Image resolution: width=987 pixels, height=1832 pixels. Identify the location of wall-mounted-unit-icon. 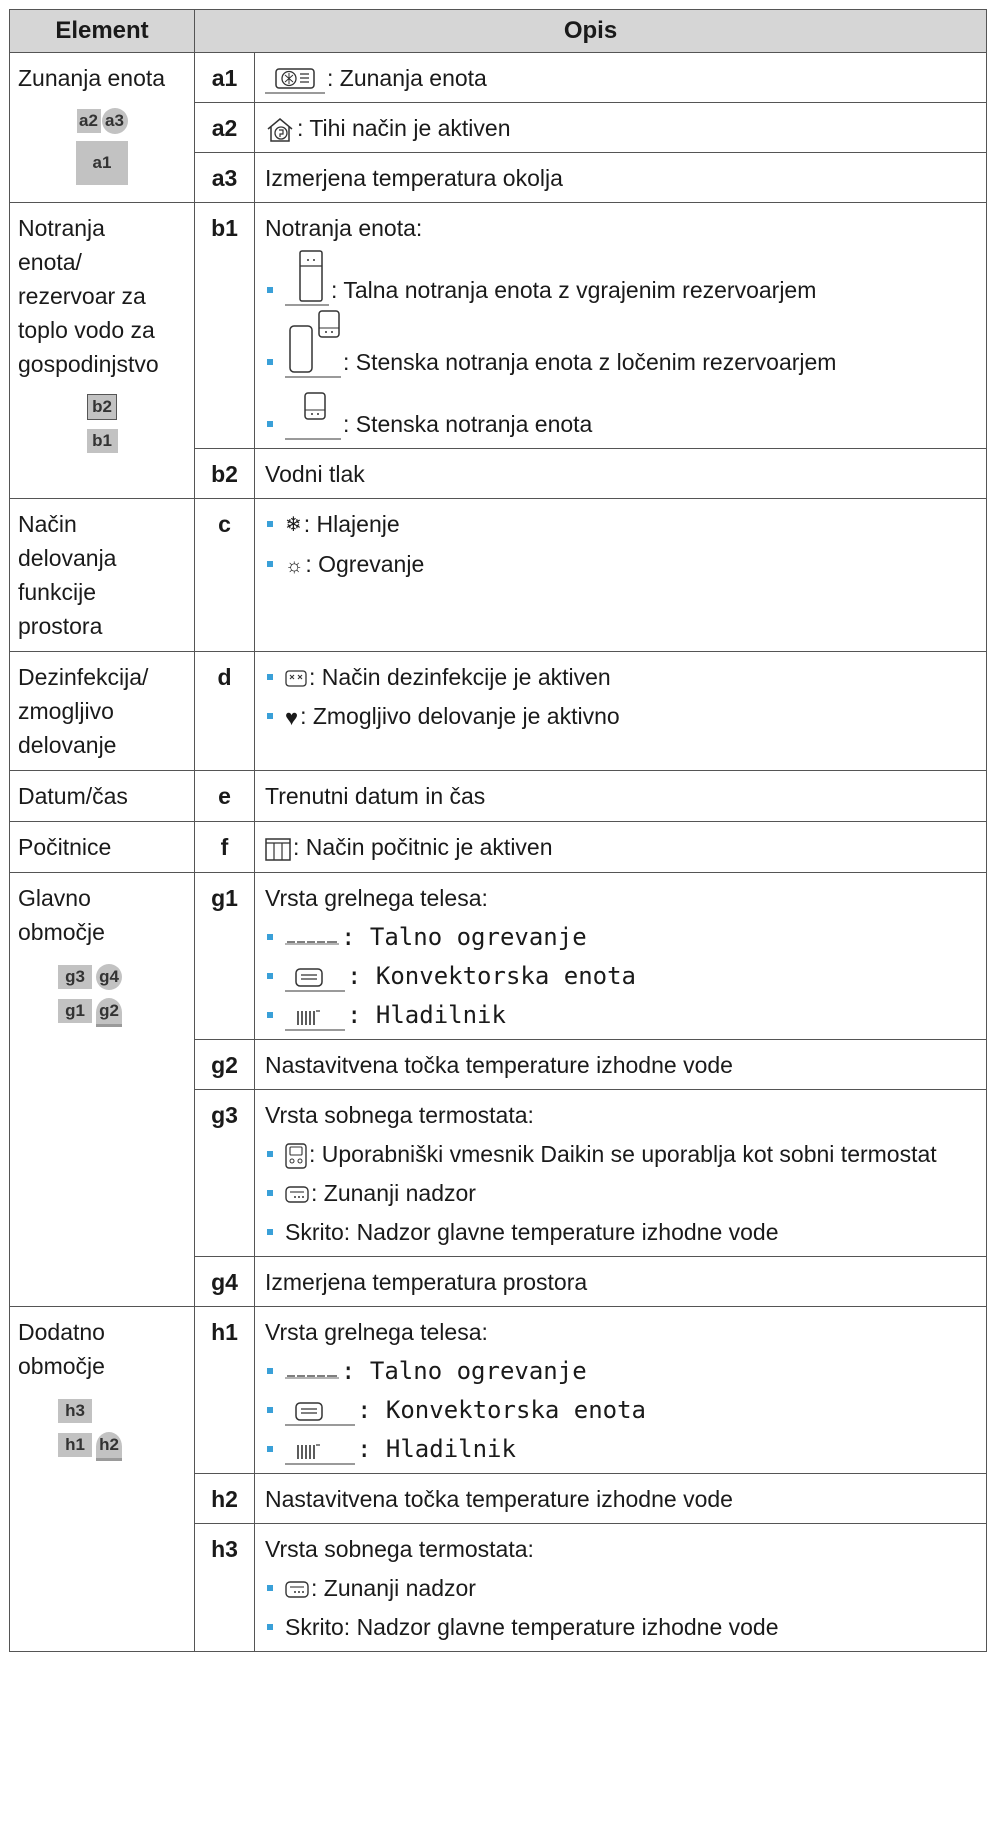
(313, 412).